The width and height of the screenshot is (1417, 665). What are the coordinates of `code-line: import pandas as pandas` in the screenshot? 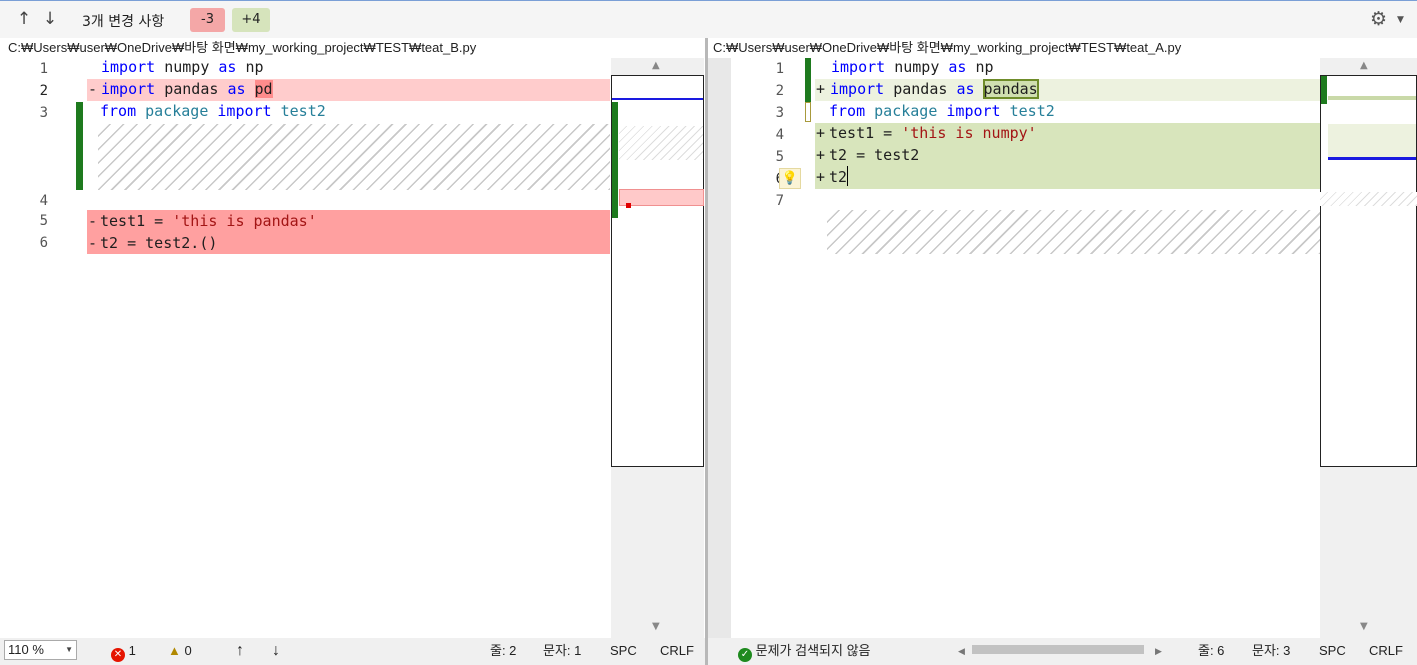 It's located at (934, 89).